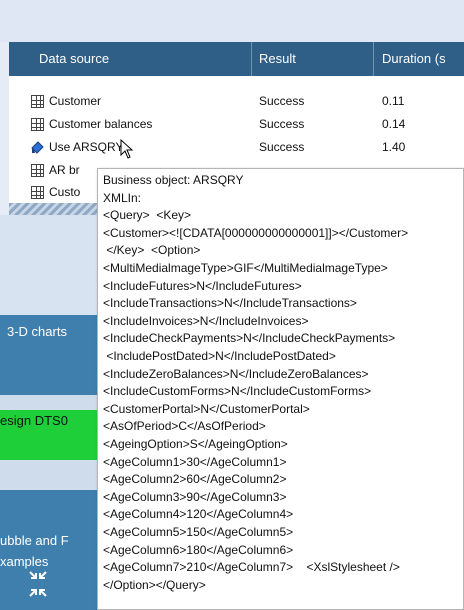 The height and width of the screenshot is (610, 464). Describe the element at coordinates (37, 147) in the screenshot. I see `business-object-icon` at that location.